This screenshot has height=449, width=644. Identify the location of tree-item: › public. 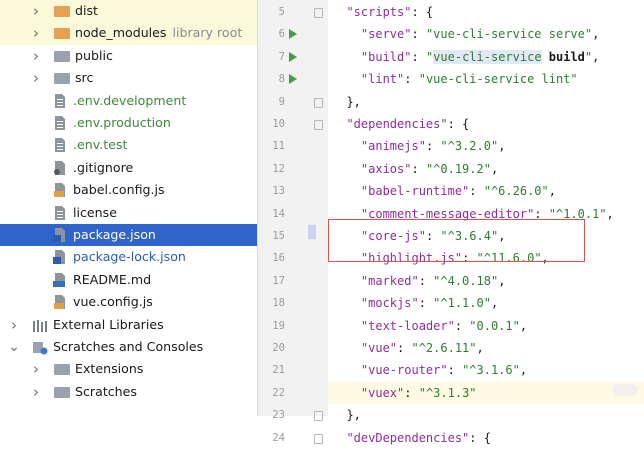
(128, 56).